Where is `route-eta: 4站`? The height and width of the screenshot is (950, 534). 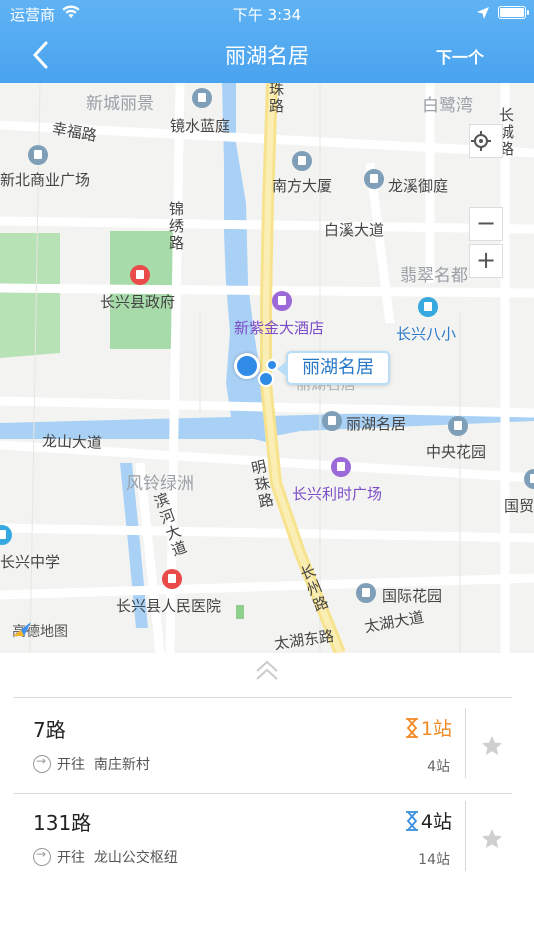
route-eta: 4站 is located at coordinates (428, 820).